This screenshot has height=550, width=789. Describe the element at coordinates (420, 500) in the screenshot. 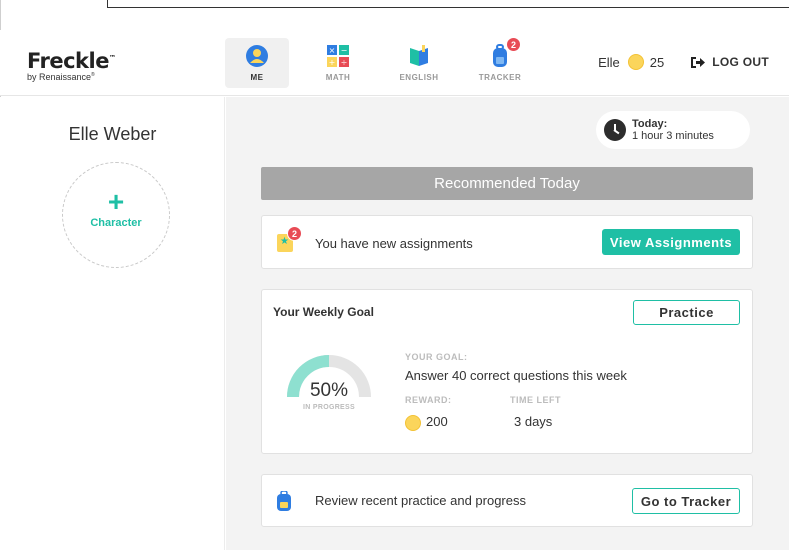

I see `tracker-text: Review recent practice and progress` at that location.